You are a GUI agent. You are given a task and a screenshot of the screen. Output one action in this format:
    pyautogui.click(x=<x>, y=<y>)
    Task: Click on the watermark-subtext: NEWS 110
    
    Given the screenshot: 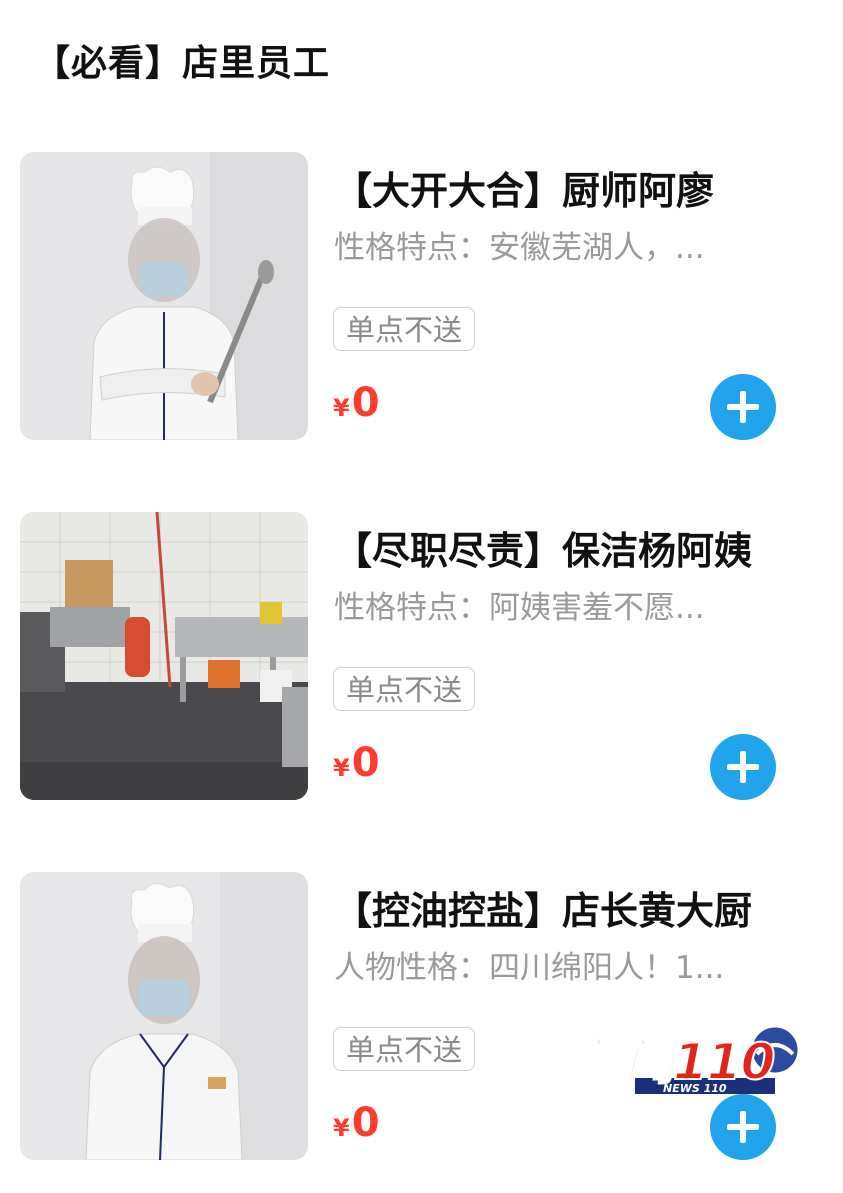 What is the action you would take?
    pyautogui.click(x=695, y=1088)
    